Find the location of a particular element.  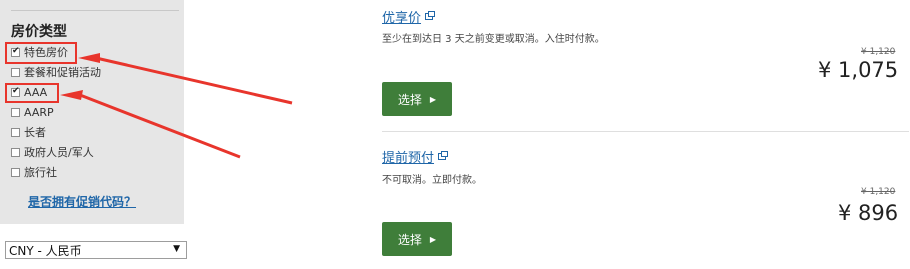

filter-option-label: AARP is located at coordinates (39, 112).